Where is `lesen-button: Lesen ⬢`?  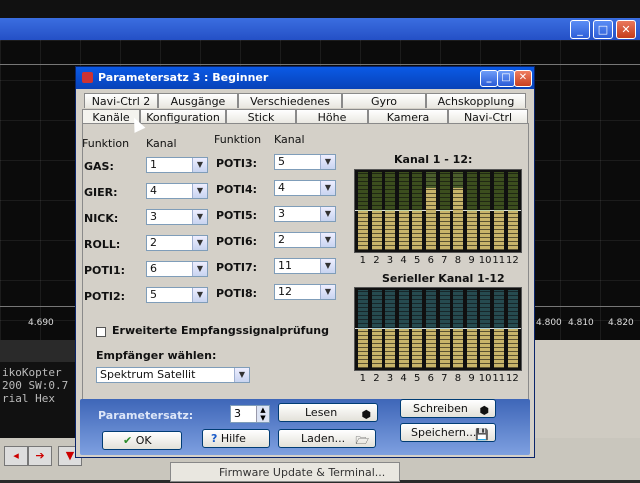 lesen-button: Lesen ⬢ is located at coordinates (328, 412).